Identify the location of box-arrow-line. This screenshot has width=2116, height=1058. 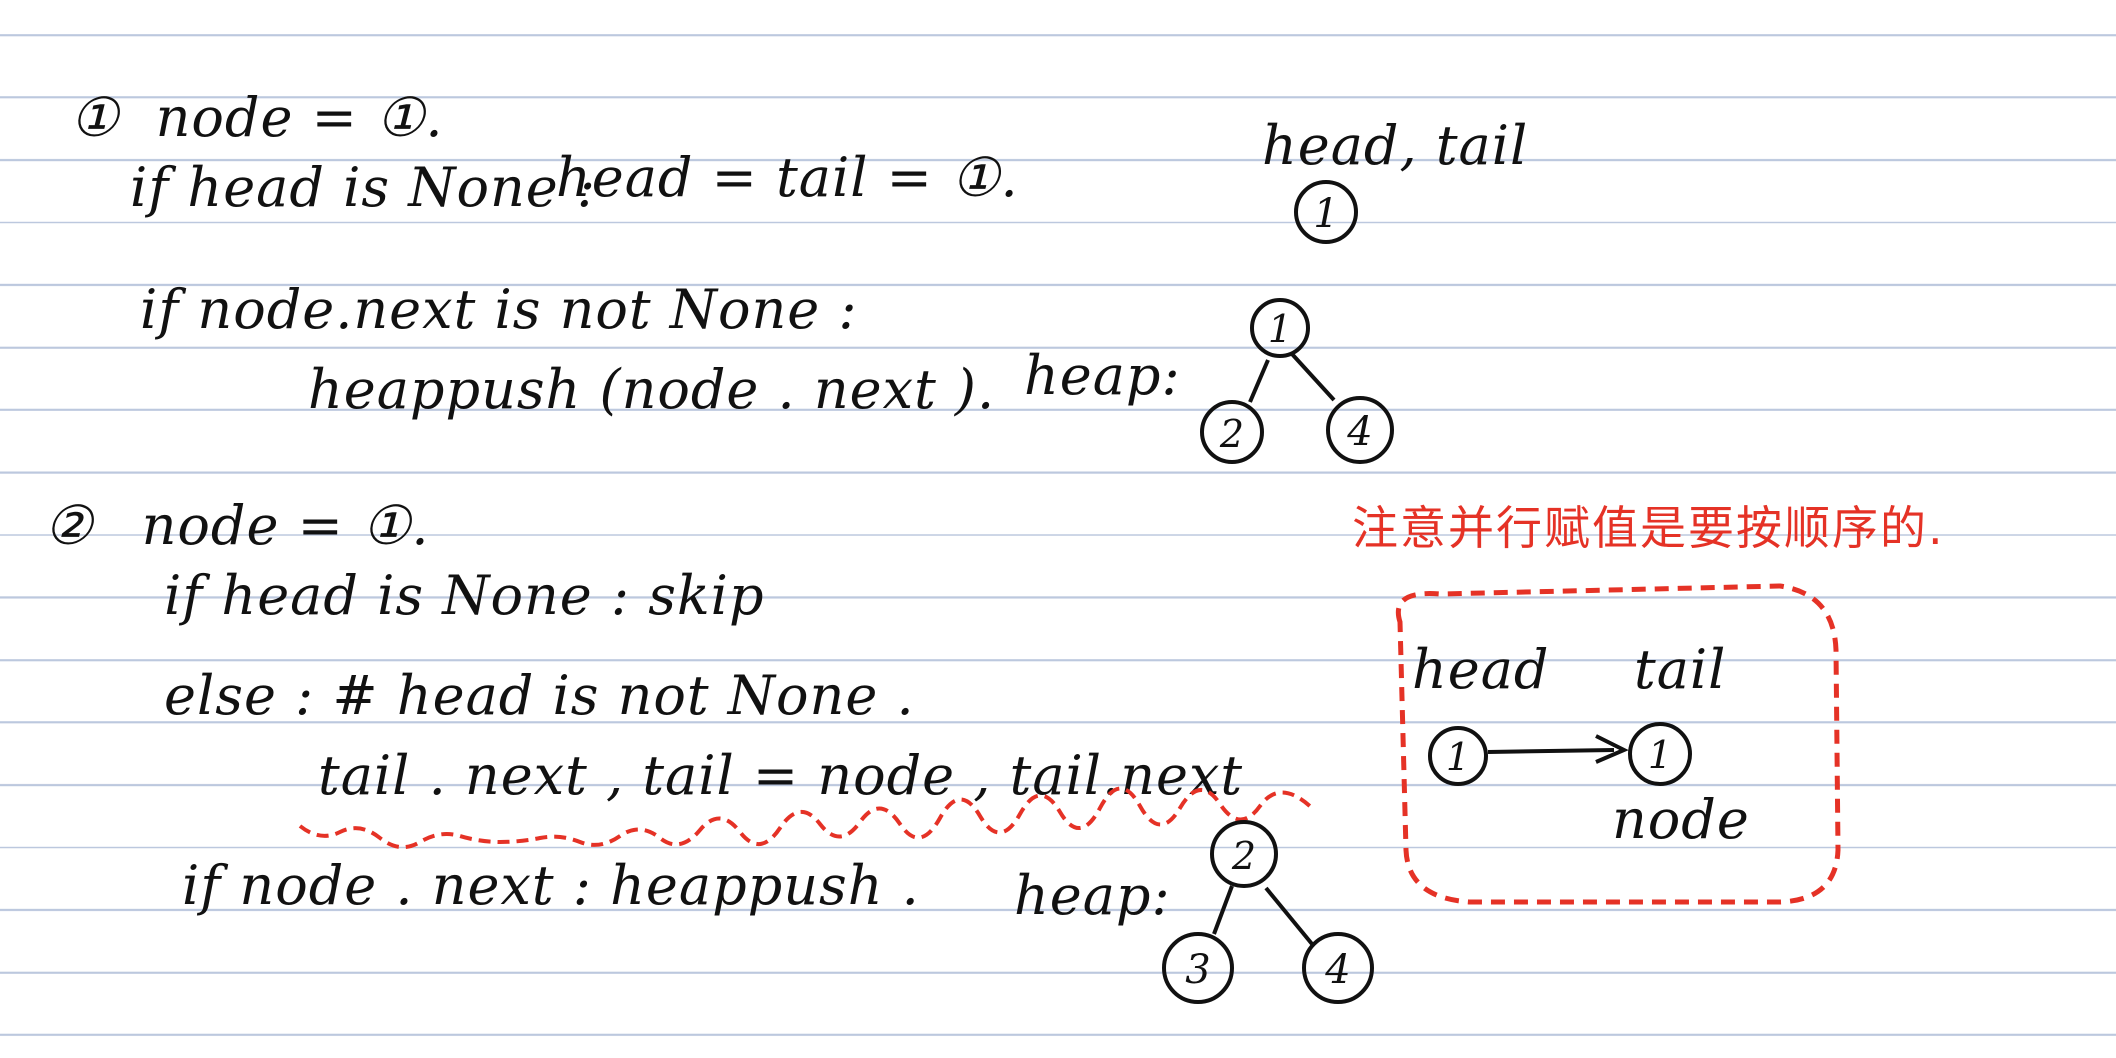
(1551, 751).